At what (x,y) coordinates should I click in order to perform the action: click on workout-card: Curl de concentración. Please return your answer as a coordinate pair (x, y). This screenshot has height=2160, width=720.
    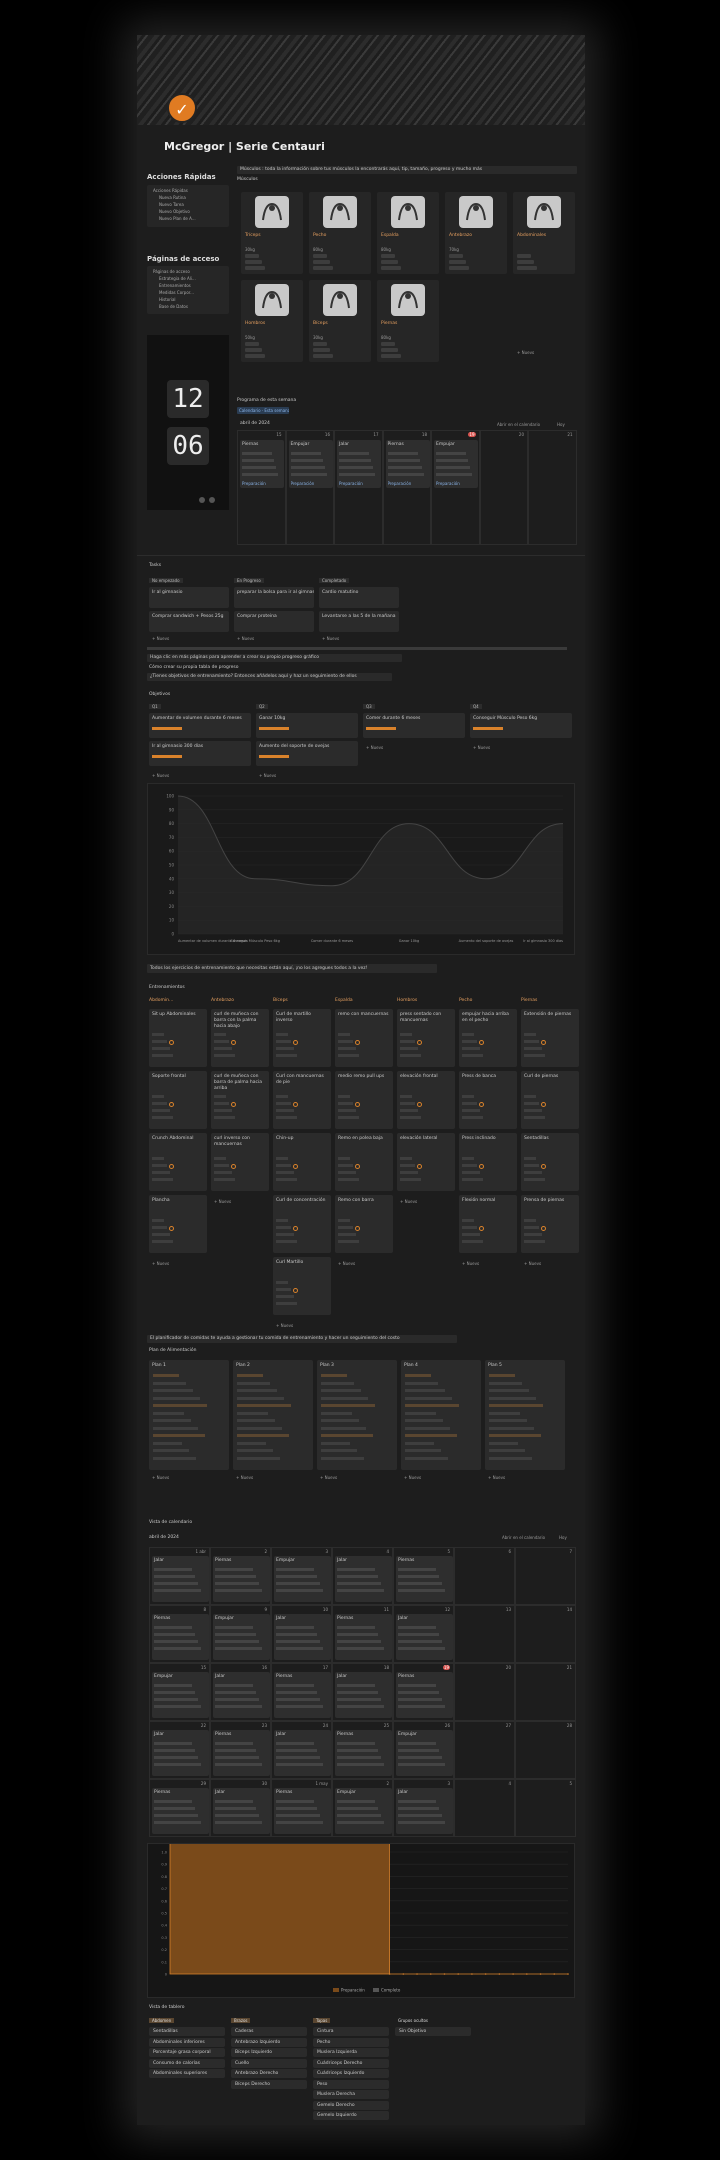
    Looking at the image, I should click on (302, 1224).